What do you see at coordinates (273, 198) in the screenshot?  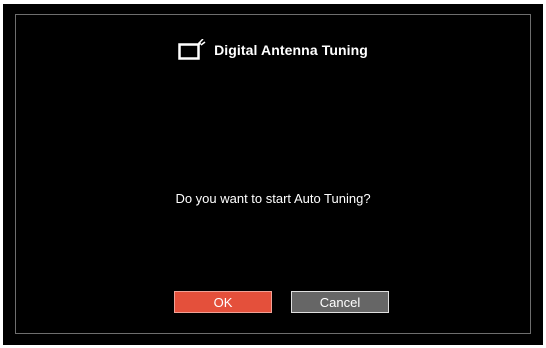 I see `dialog-message: Do you want to start Auto Tuning?` at bounding box center [273, 198].